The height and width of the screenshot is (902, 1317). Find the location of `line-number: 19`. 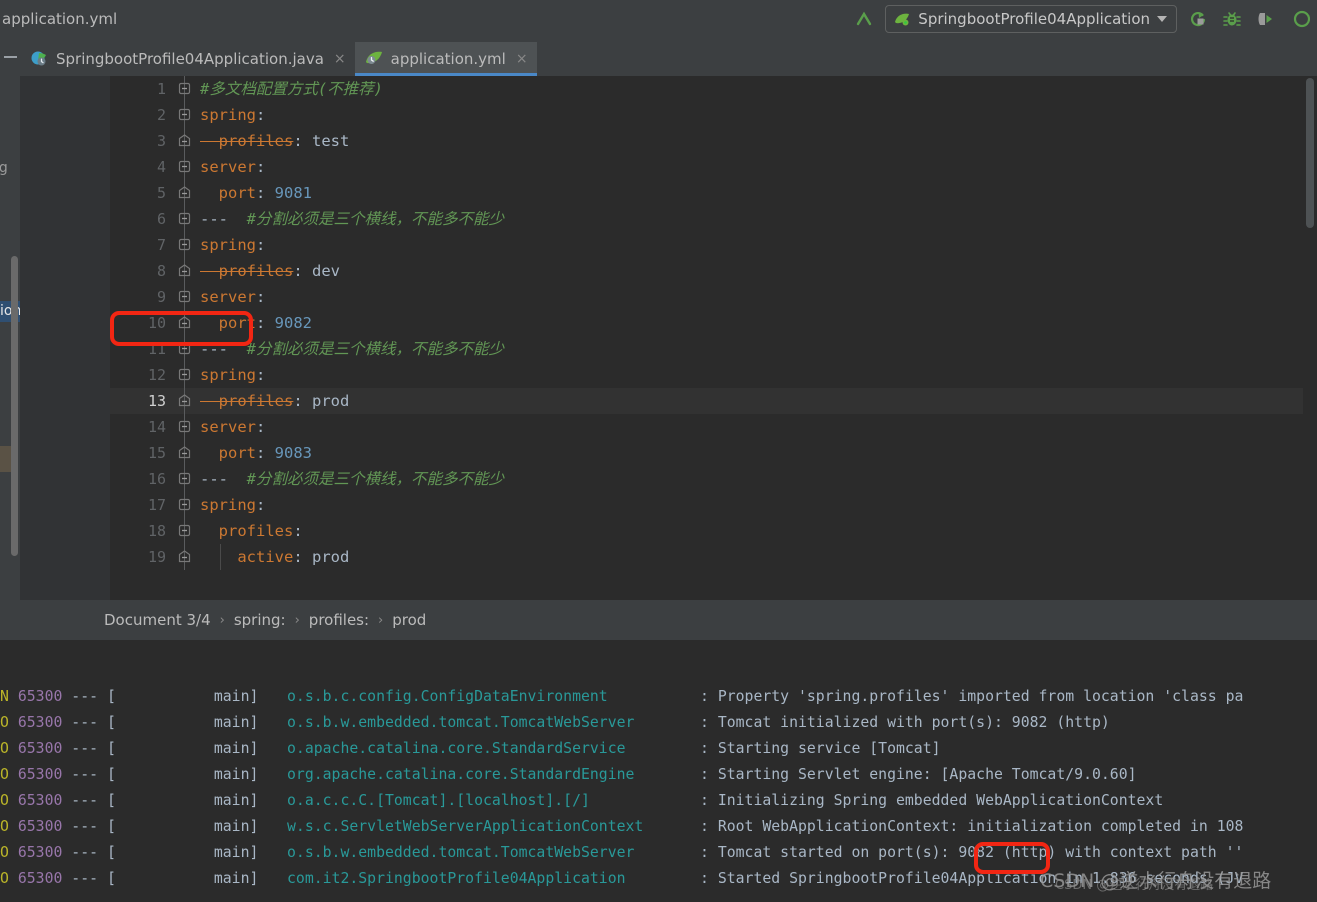

line-number: 19 is located at coordinates (156, 557).